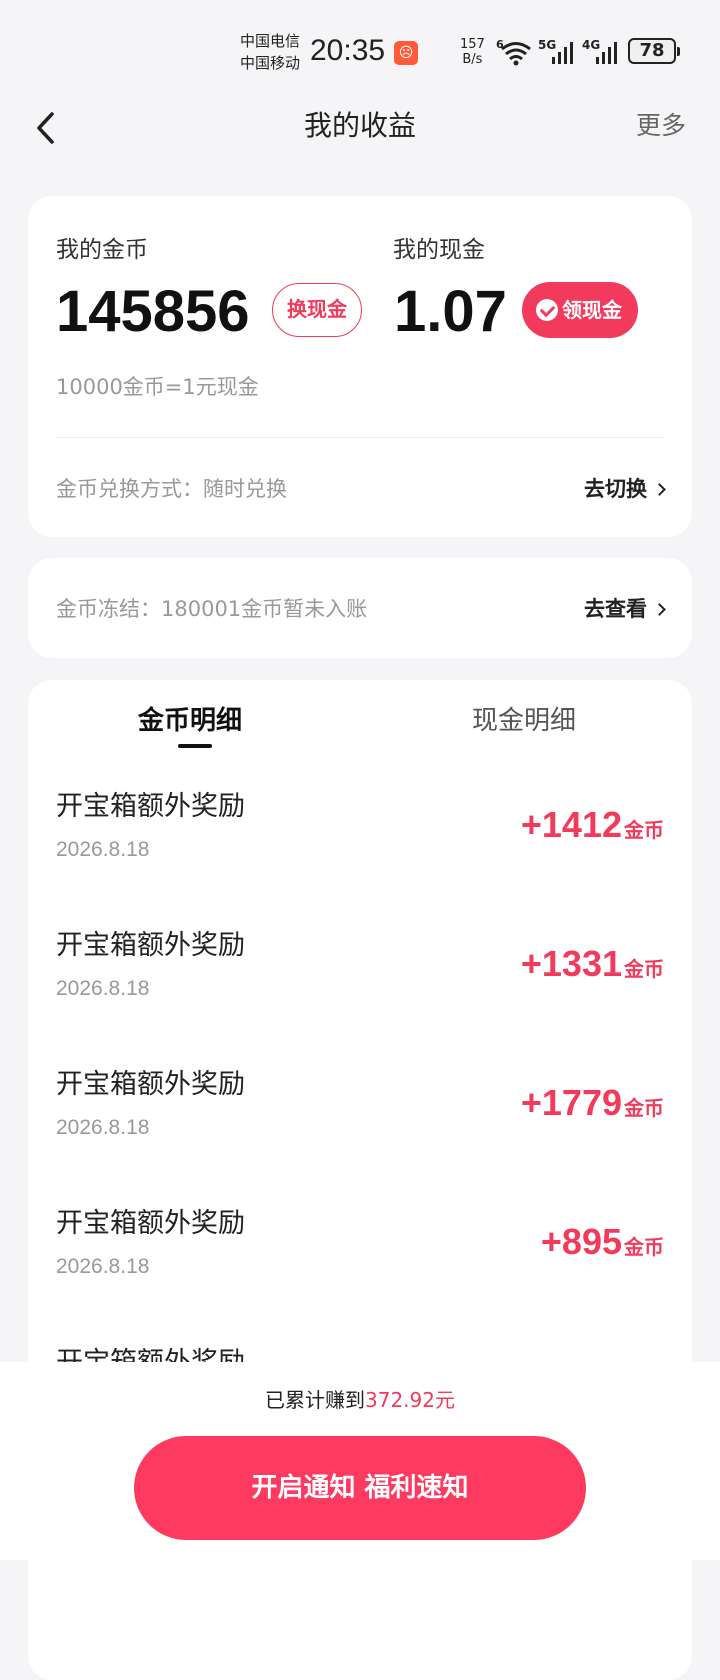 This screenshot has height=1680, width=720. I want to click on frozen-coins-text: 金币冻结：180001金币暂未入账, so click(212, 609).